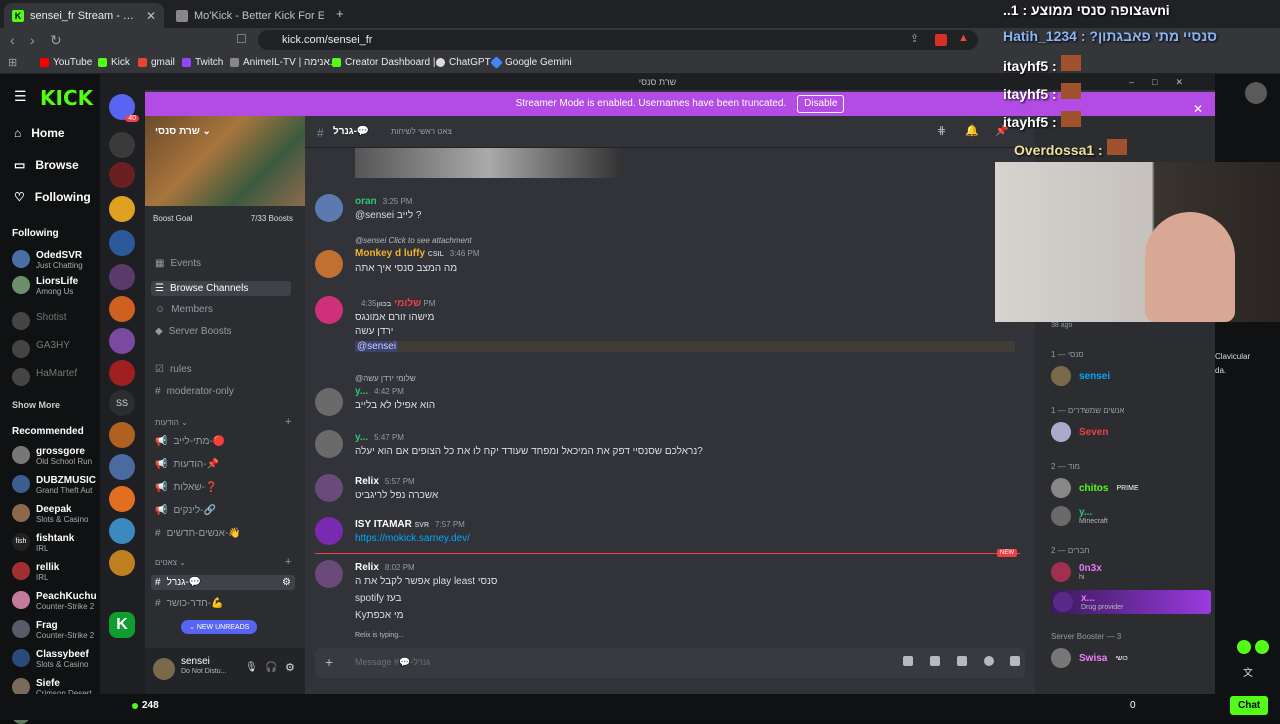 The height and width of the screenshot is (724, 1280). What do you see at coordinates (54, 601) in the screenshot?
I see `recommended-item: PeachKuchu Counter-Strike 2` at bounding box center [54, 601].